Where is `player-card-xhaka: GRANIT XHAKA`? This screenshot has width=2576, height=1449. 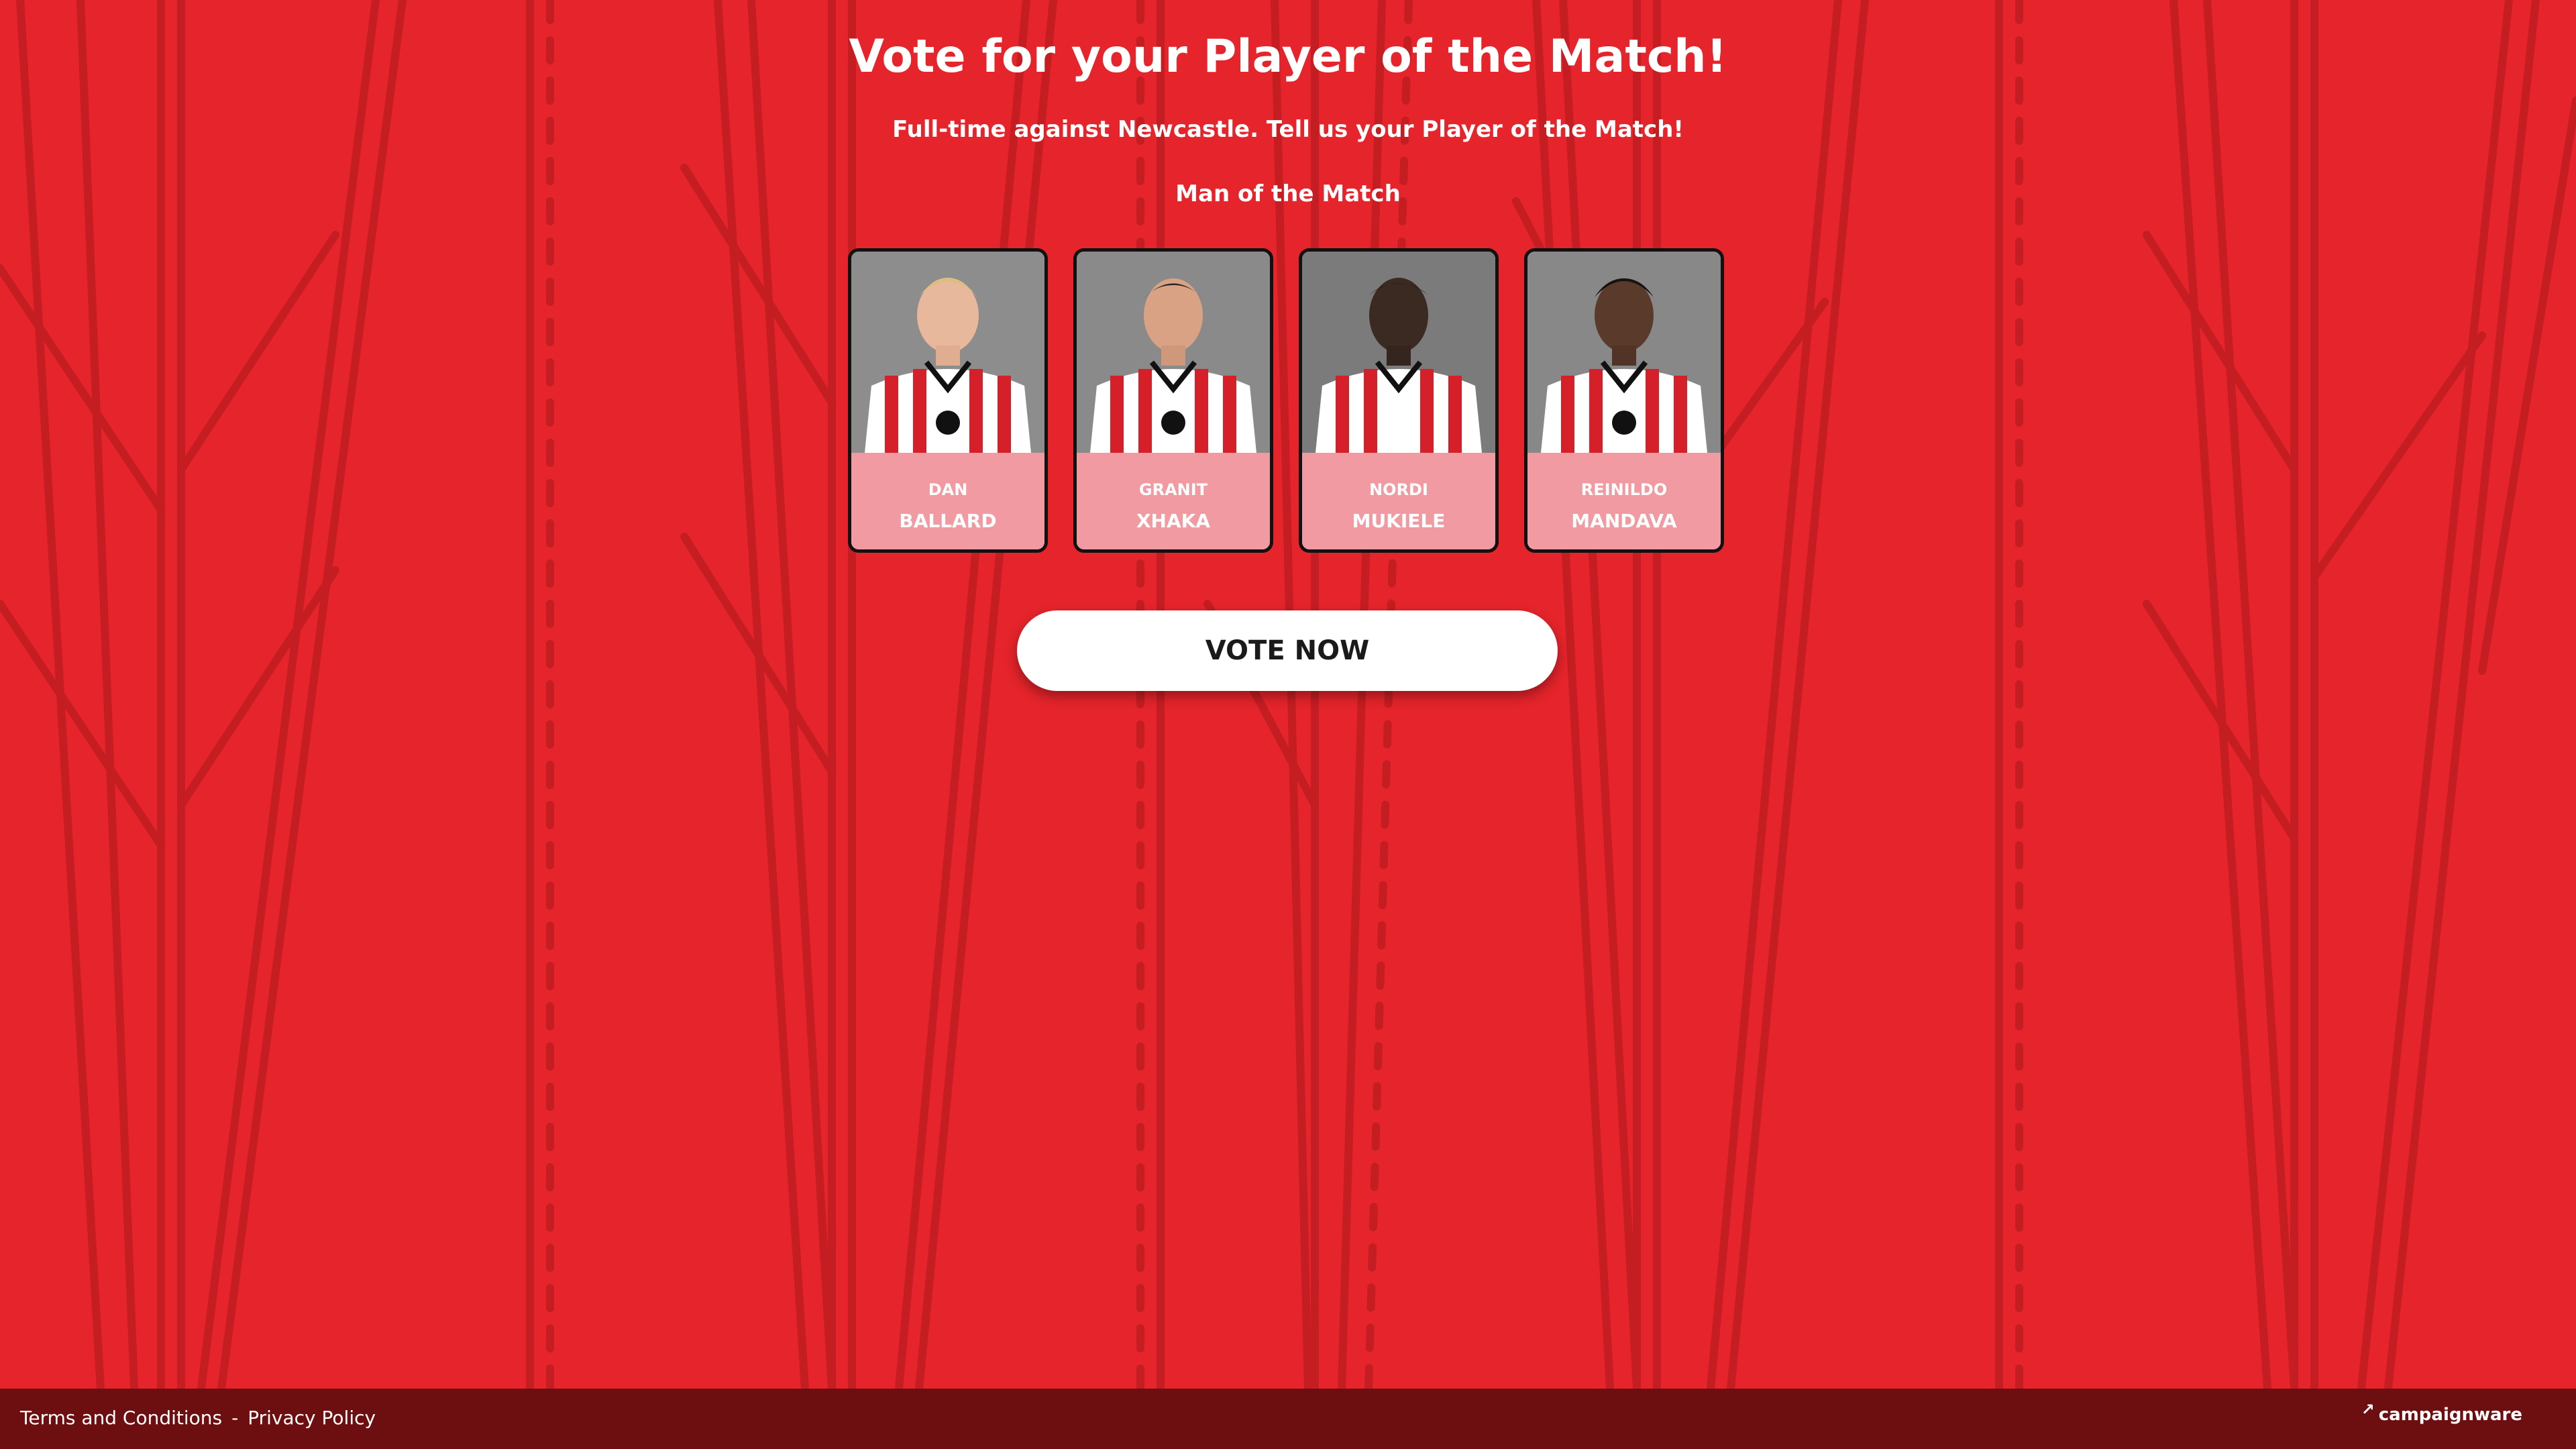
player-card-xhaka: GRANIT XHAKA is located at coordinates (1173, 400).